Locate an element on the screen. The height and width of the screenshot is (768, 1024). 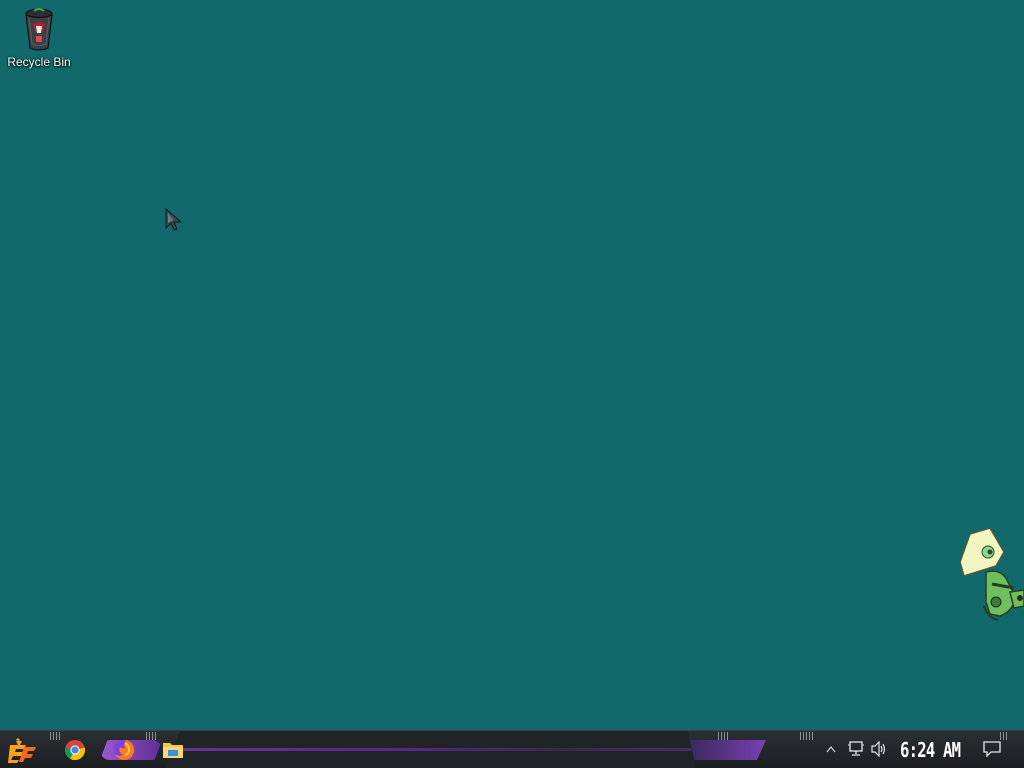
taskbar-clock: 6:24 AM is located at coordinates (930, 750).